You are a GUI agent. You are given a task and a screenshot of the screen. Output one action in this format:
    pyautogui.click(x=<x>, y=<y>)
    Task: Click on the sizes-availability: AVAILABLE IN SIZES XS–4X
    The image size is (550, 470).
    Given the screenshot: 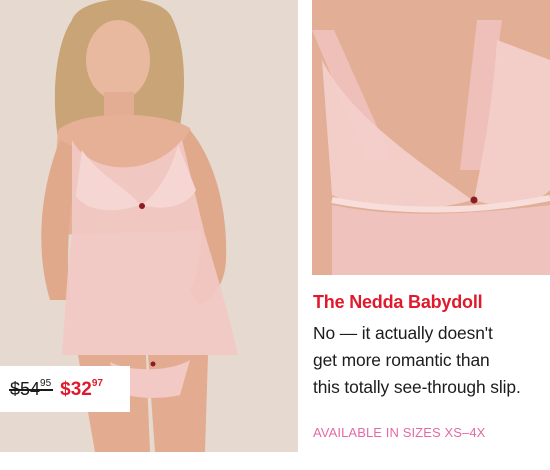 What is the action you would take?
    pyautogui.click(x=399, y=432)
    